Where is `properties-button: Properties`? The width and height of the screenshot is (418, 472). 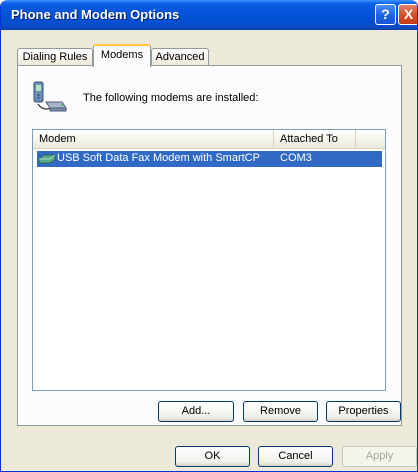
properties-button: Properties is located at coordinates (363, 411).